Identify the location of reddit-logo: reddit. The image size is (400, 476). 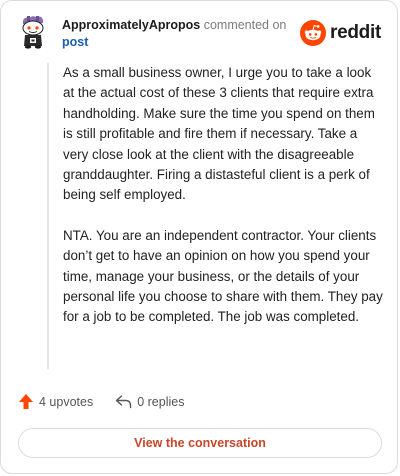
(340, 33).